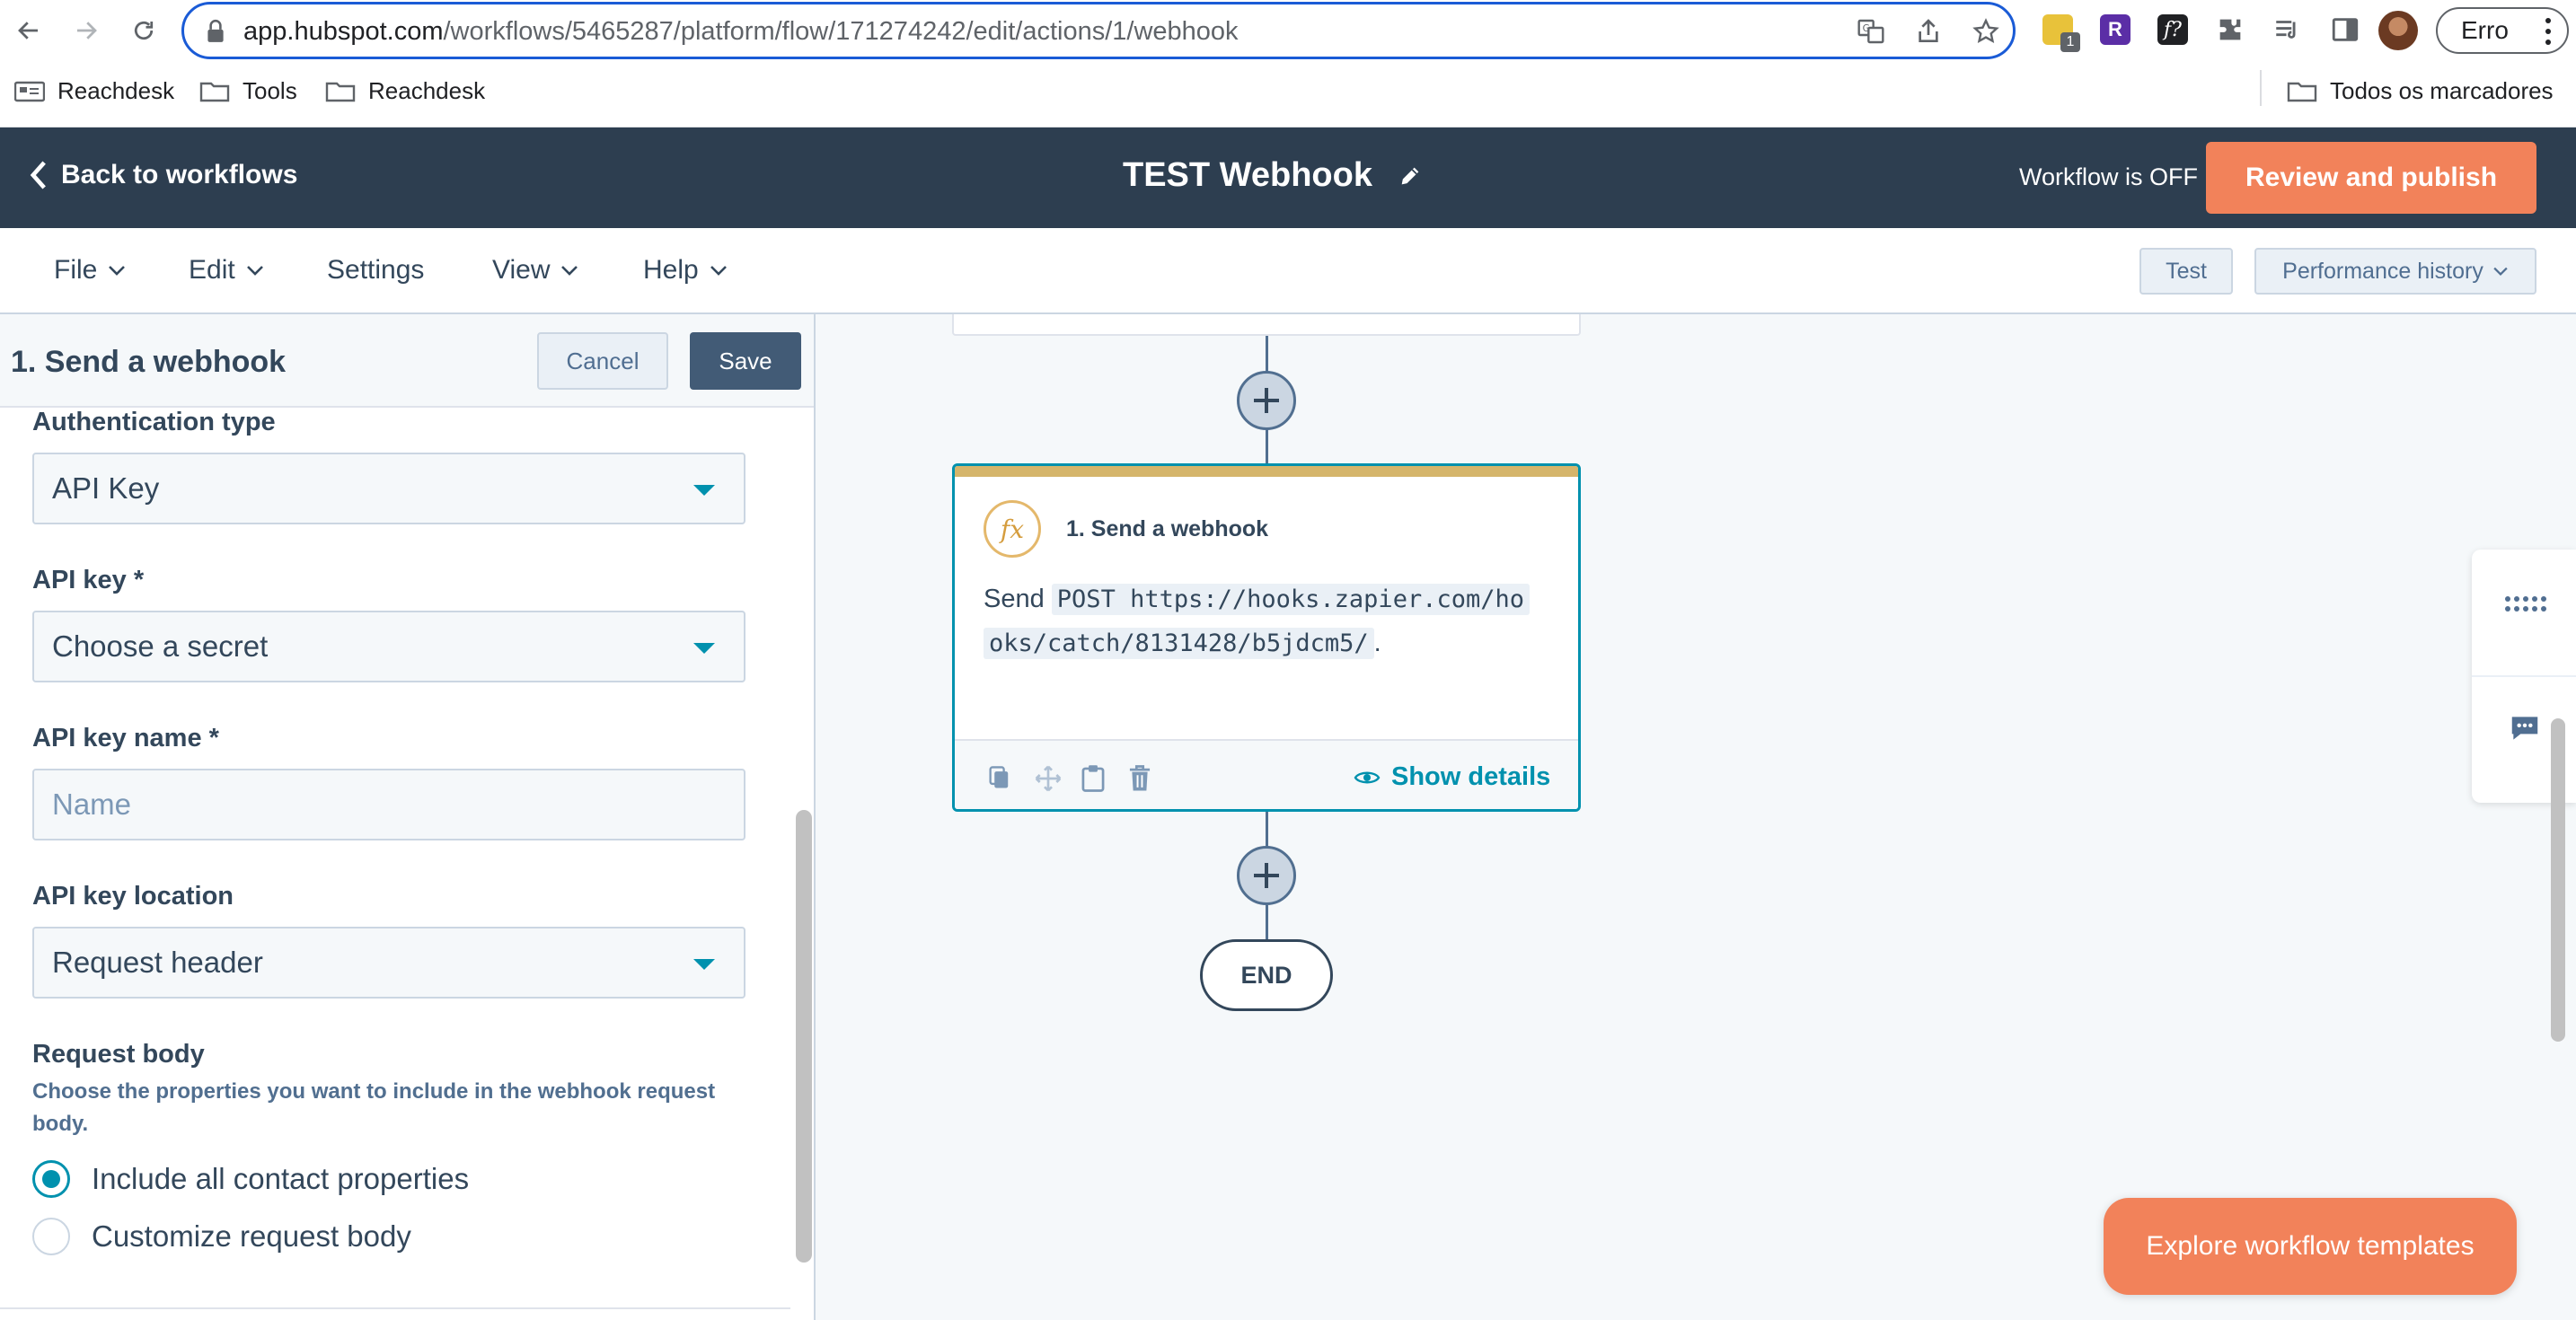  What do you see at coordinates (1167, 528) in the screenshot?
I see `card-title: 1. Send a webhook` at bounding box center [1167, 528].